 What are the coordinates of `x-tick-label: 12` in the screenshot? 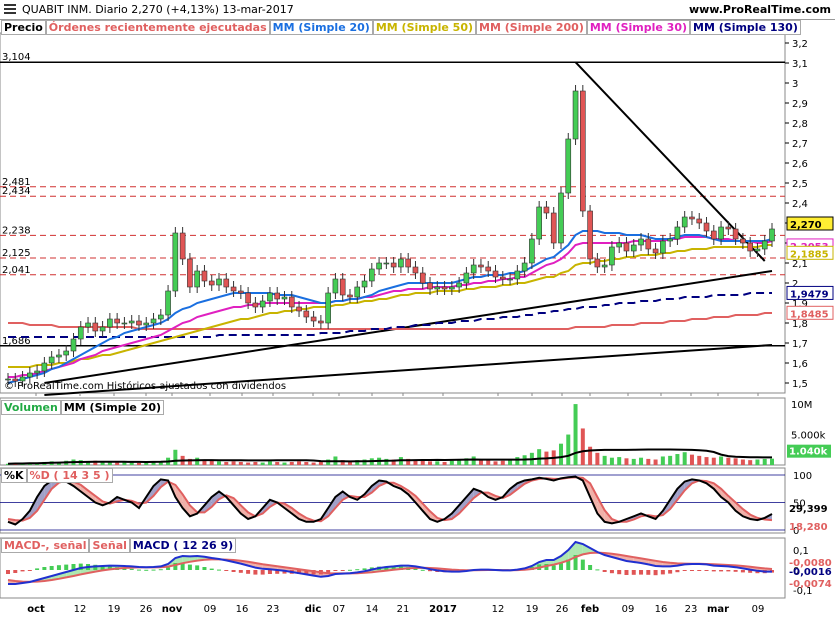 It's located at (80, 609).